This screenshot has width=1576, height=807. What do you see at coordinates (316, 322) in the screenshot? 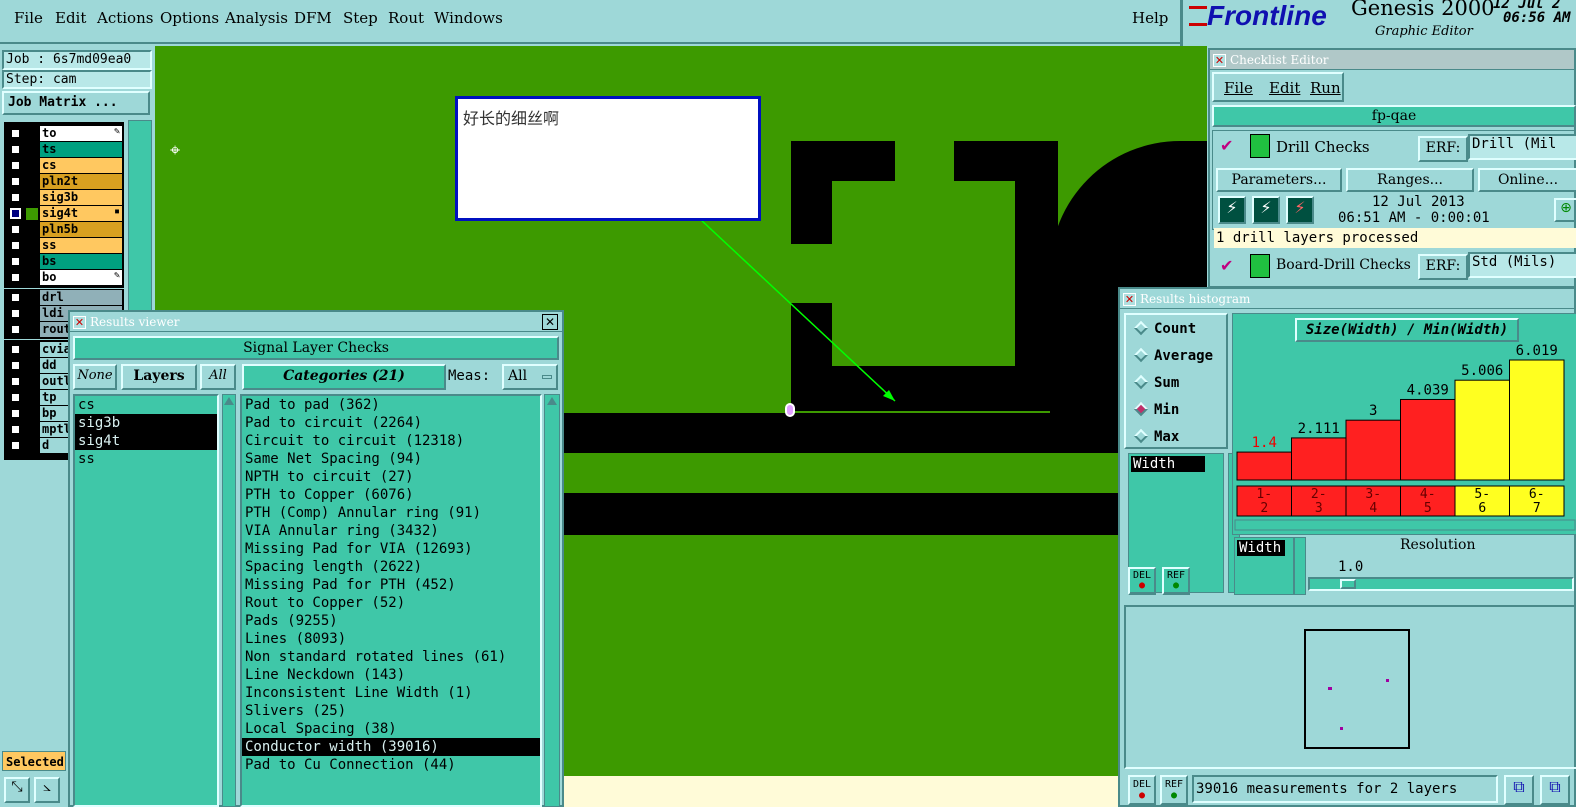
I see `results-viewer-titlebar: ✕ Results viewer ✕` at bounding box center [316, 322].